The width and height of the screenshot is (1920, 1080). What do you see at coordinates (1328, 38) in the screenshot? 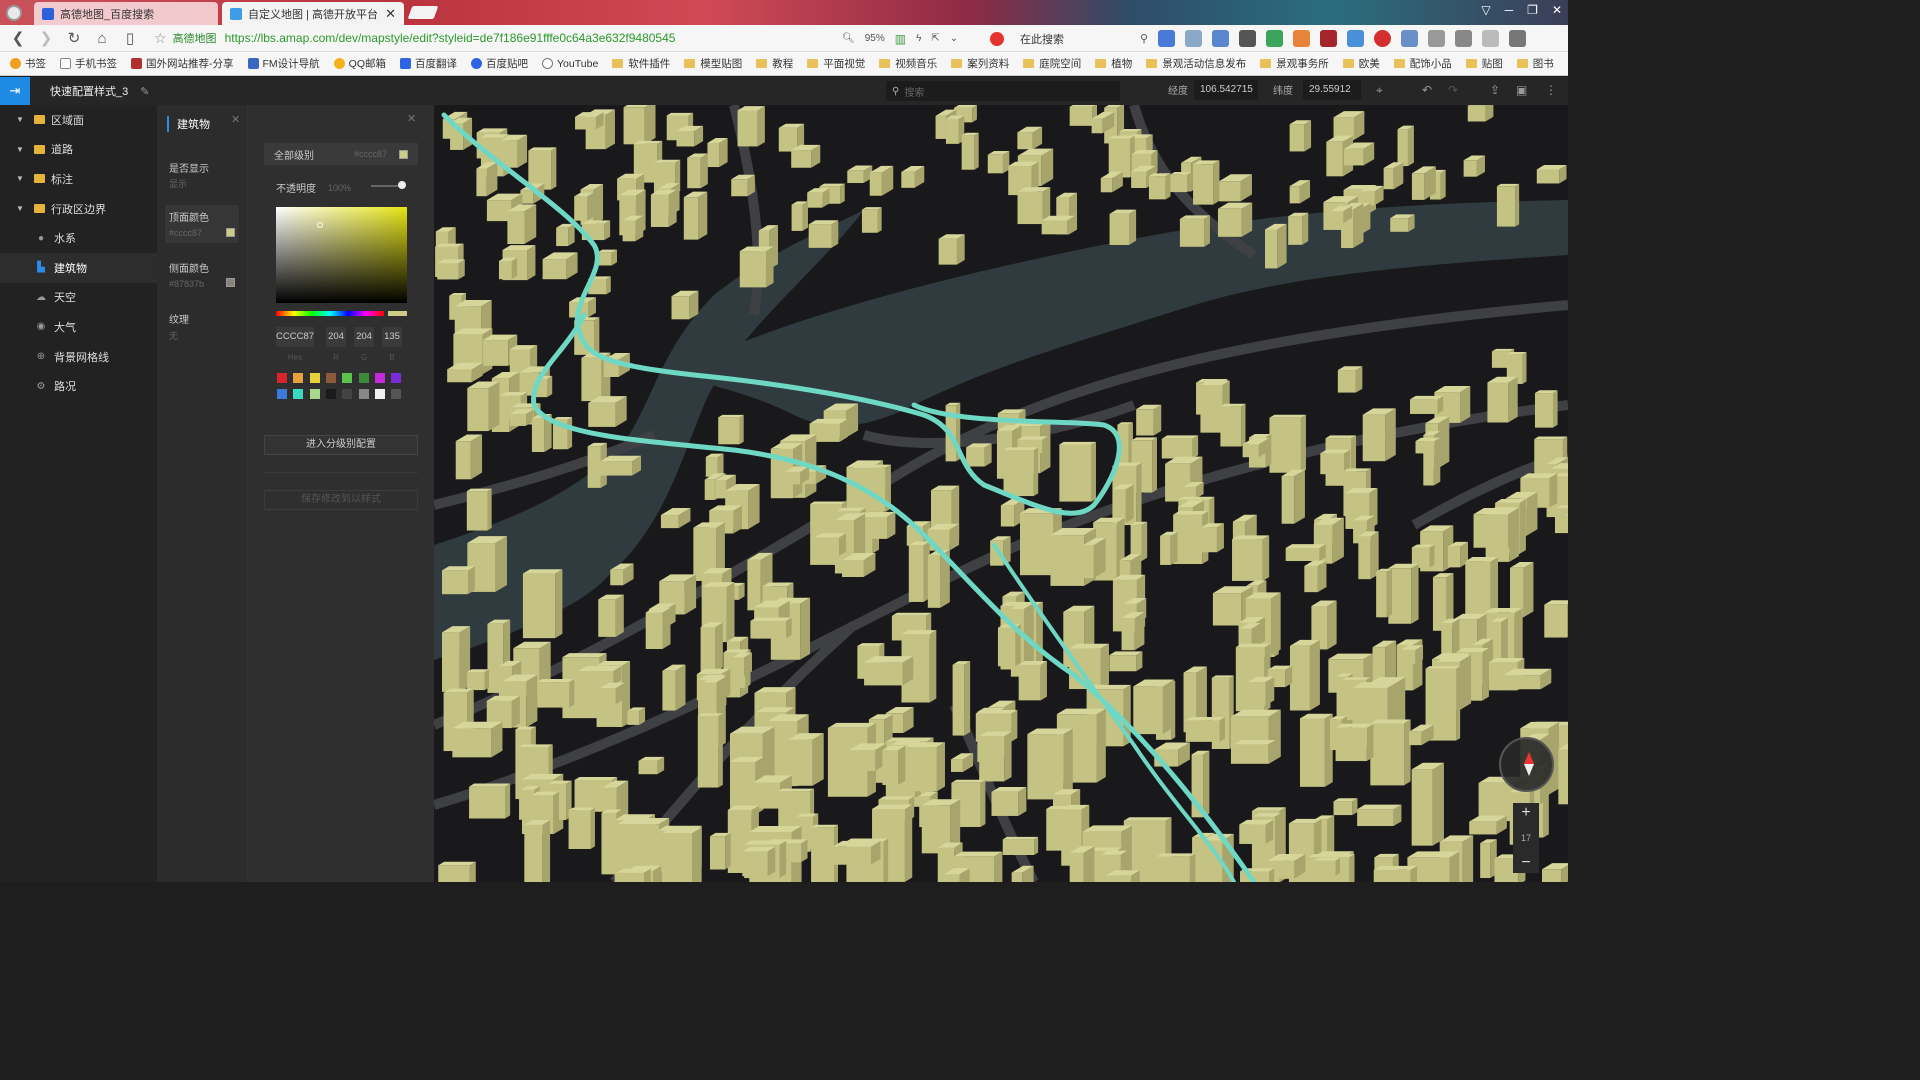
I see `pdf-ext-icon` at bounding box center [1328, 38].